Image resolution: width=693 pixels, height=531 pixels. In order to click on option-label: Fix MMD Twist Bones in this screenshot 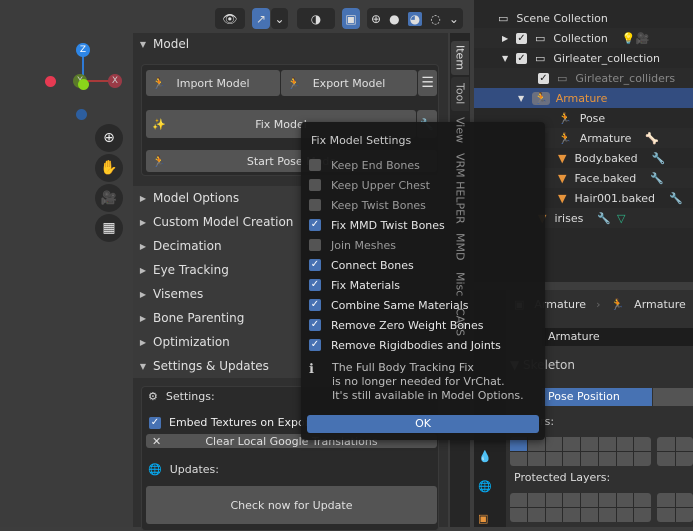, I will do `click(388, 225)`.